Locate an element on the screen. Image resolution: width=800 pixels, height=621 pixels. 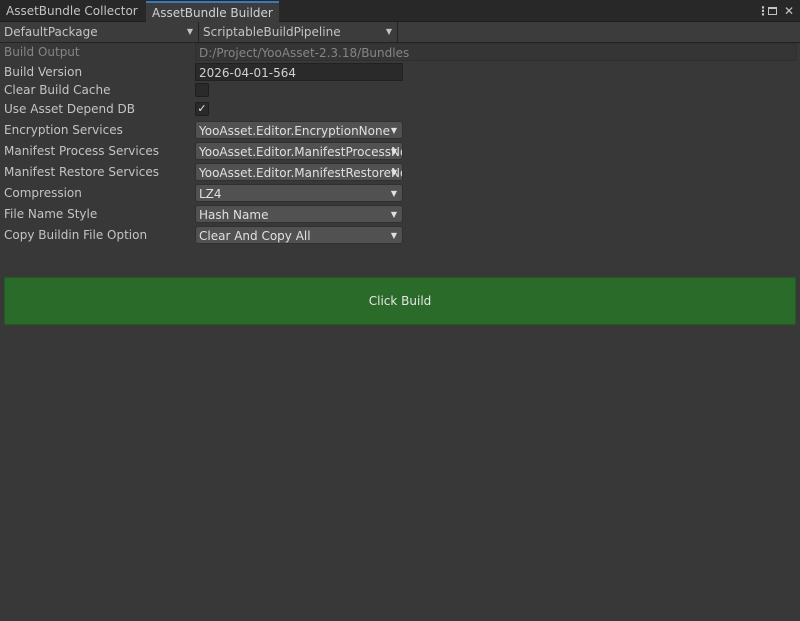
build-version-input: 2026-04-01-564 is located at coordinates (299, 72).